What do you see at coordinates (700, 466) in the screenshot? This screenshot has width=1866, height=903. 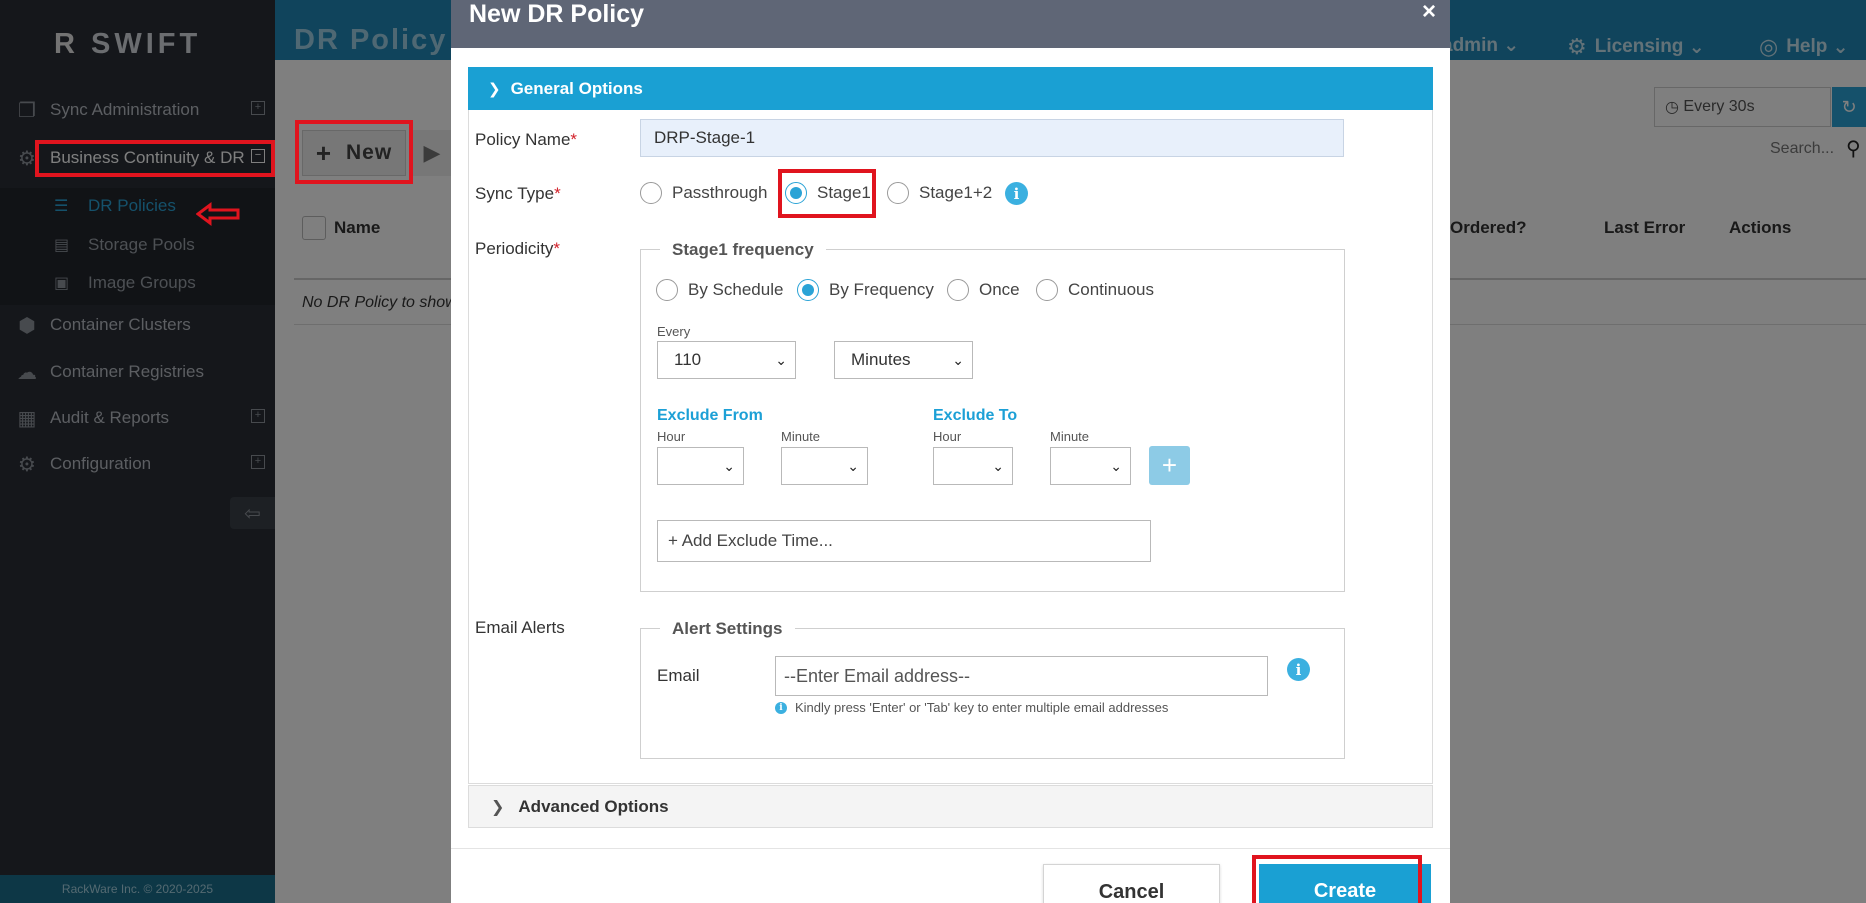 I see `exclude-from-hour-select: ⌄` at bounding box center [700, 466].